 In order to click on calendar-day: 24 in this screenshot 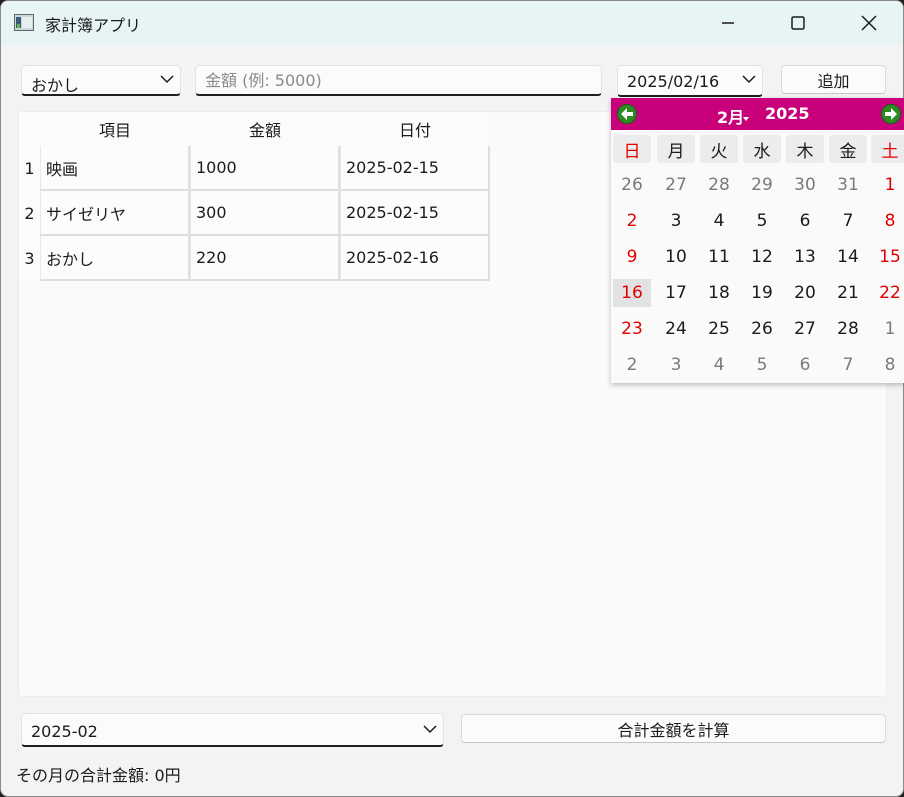, I will do `click(676, 329)`.